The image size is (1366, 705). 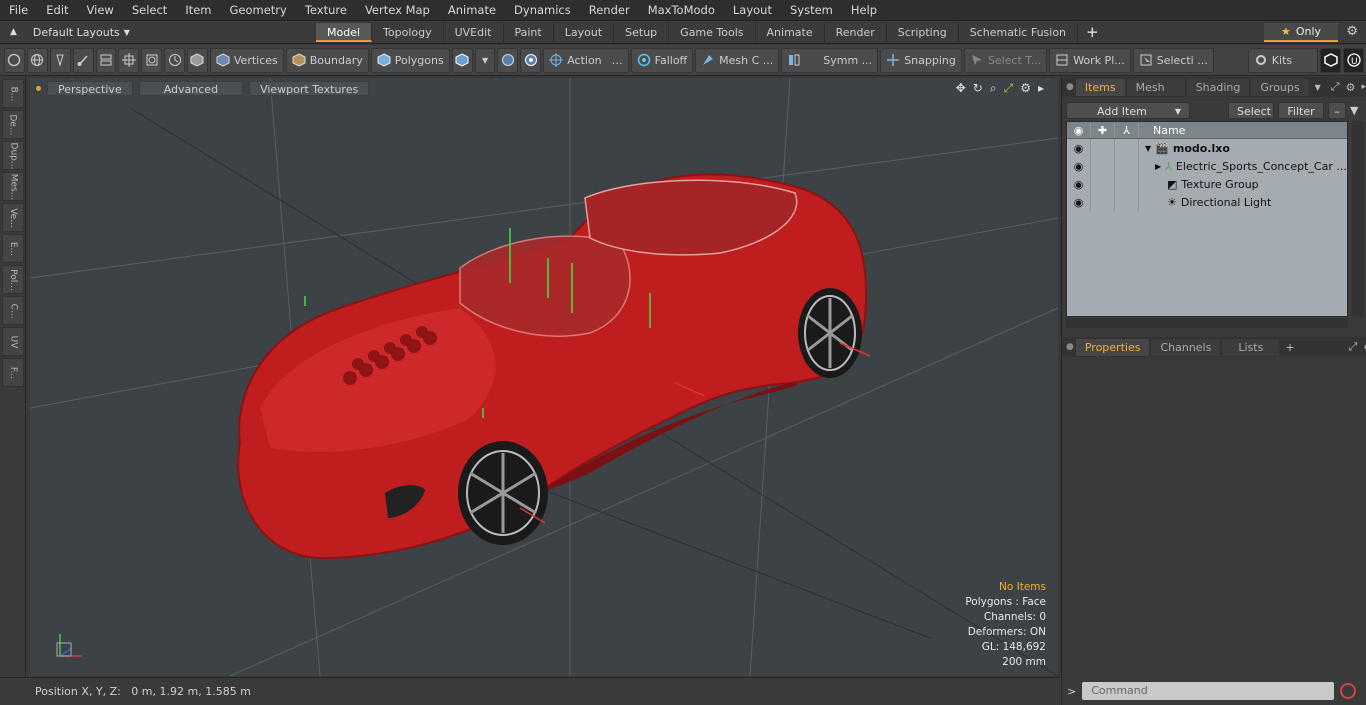 I want to click on boundary-button: Boundary, so click(x=327, y=60).